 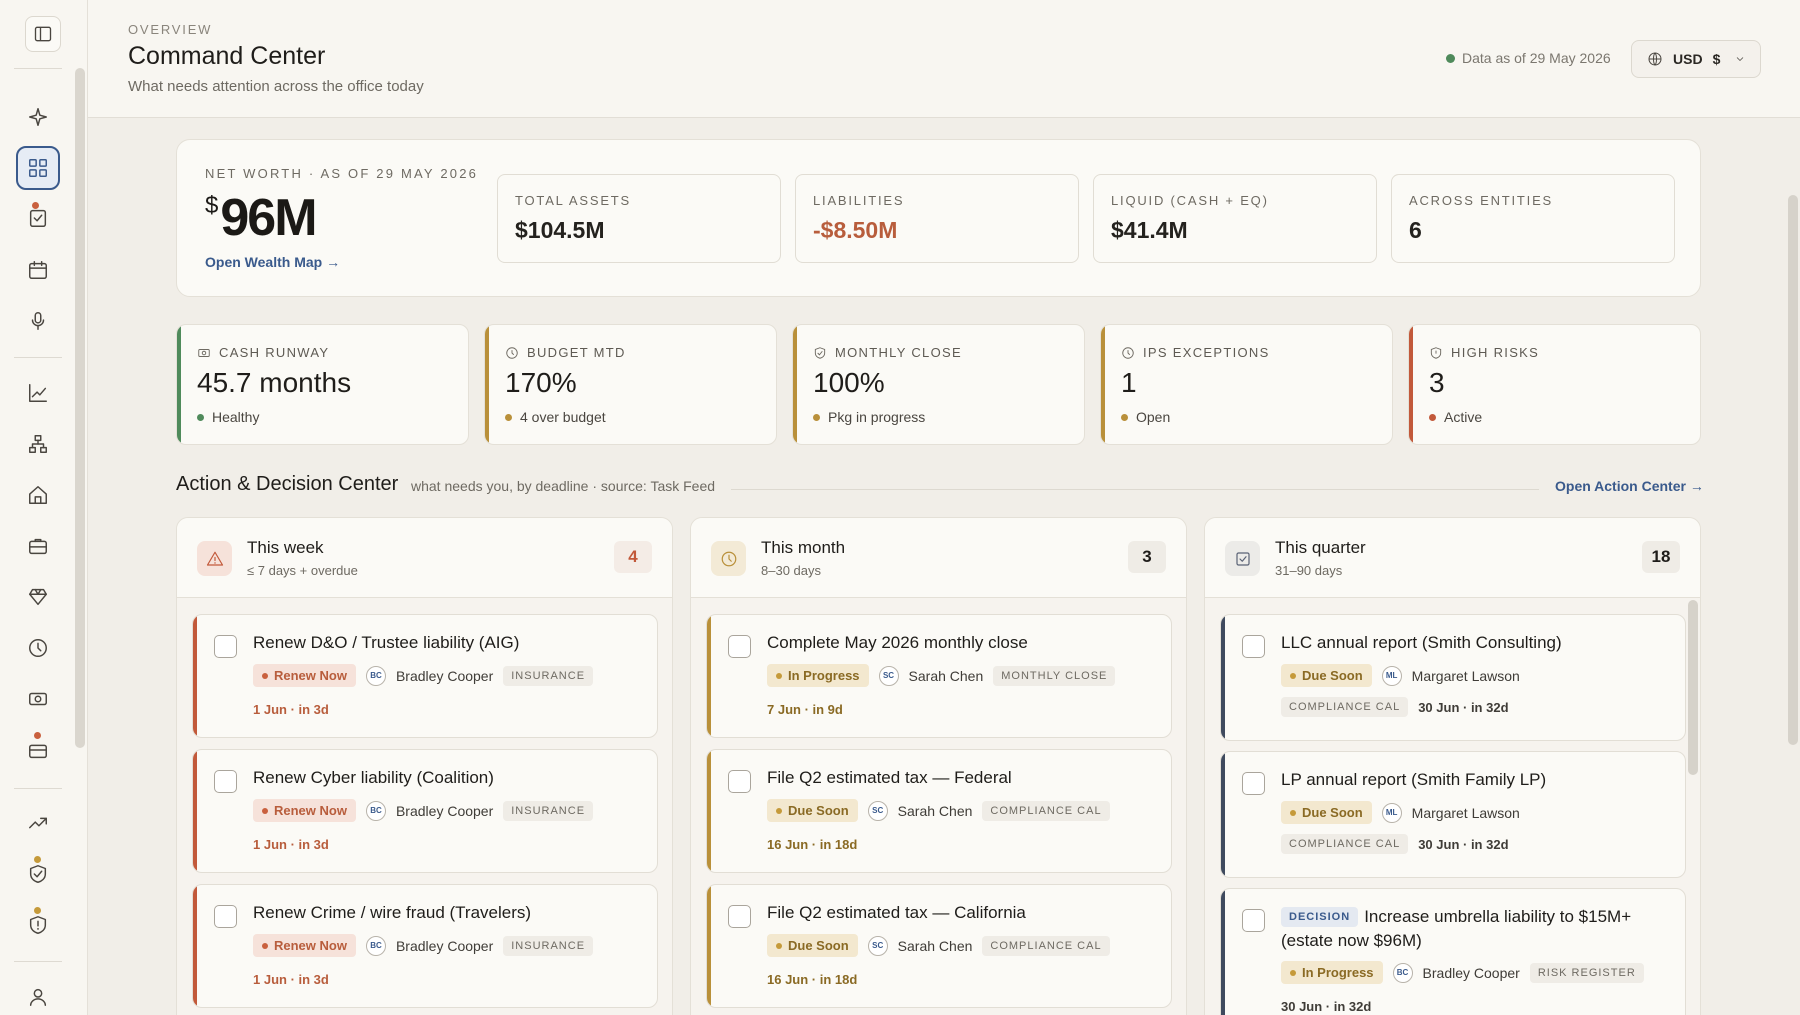 What do you see at coordinates (38, 961) in the screenshot?
I see `sidebar-divider` at bounding box center [38, 961].